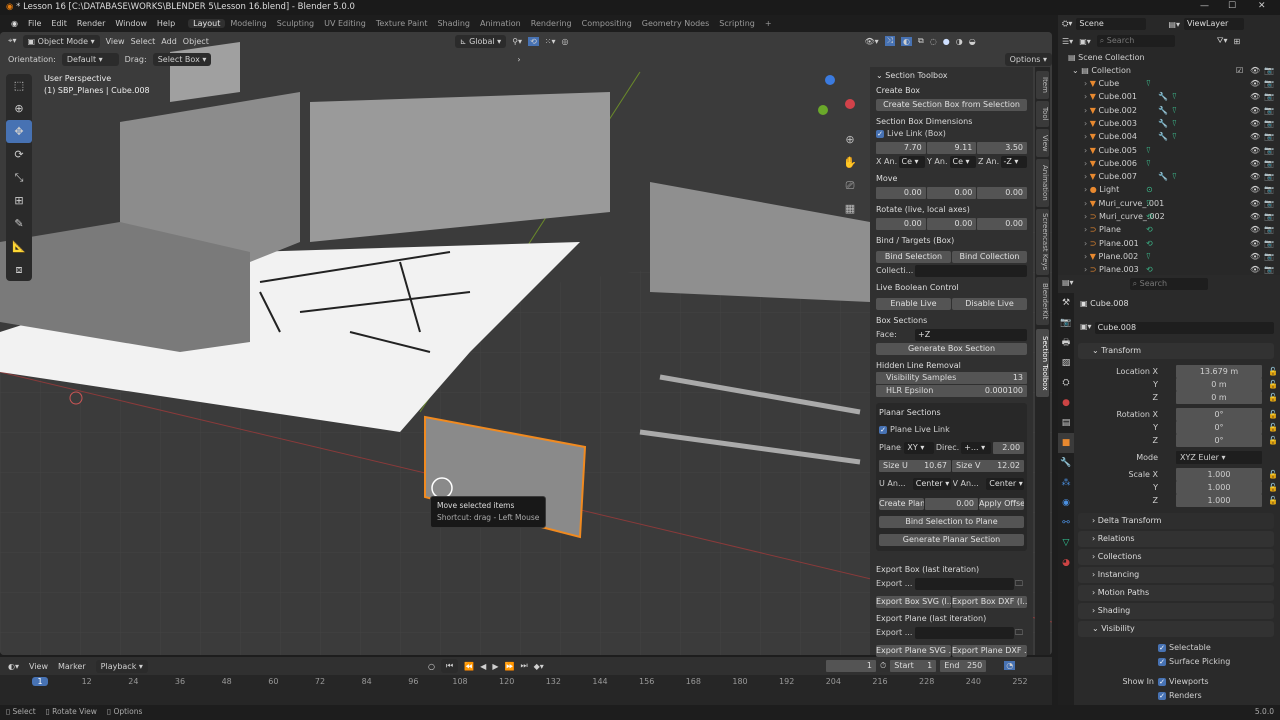 The width and height of the screenshot is (1280, 720). I want to click on exclude-checkbox: ☑, so click(1239, 70).